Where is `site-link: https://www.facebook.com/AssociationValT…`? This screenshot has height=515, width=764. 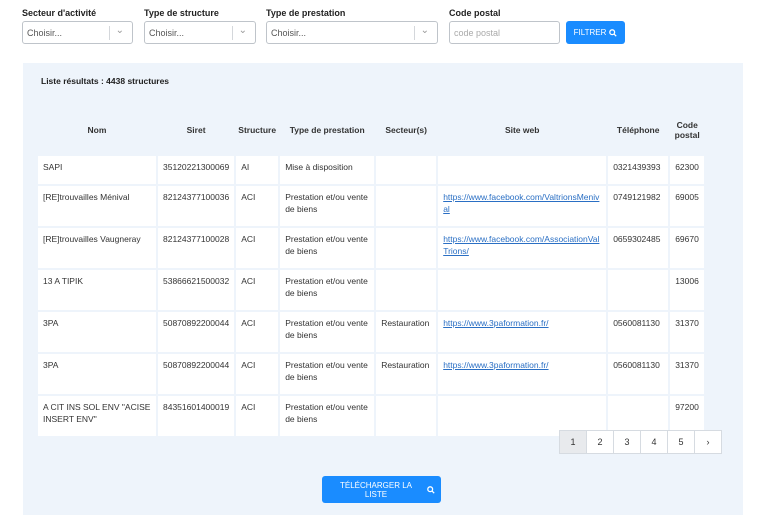
site-link: https://www.facebook.com/AssociationValT… is located at coordinates (521, 245).